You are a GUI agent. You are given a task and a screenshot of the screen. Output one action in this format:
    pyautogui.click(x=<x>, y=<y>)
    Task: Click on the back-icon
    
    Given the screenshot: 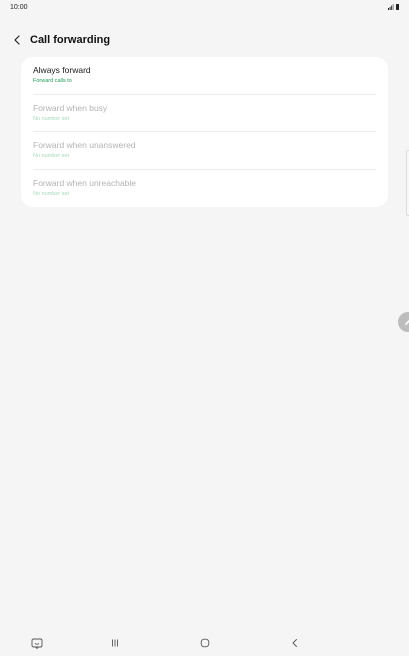 What is the action you would take?
    pyautogui.click(x=294, y=643)
    